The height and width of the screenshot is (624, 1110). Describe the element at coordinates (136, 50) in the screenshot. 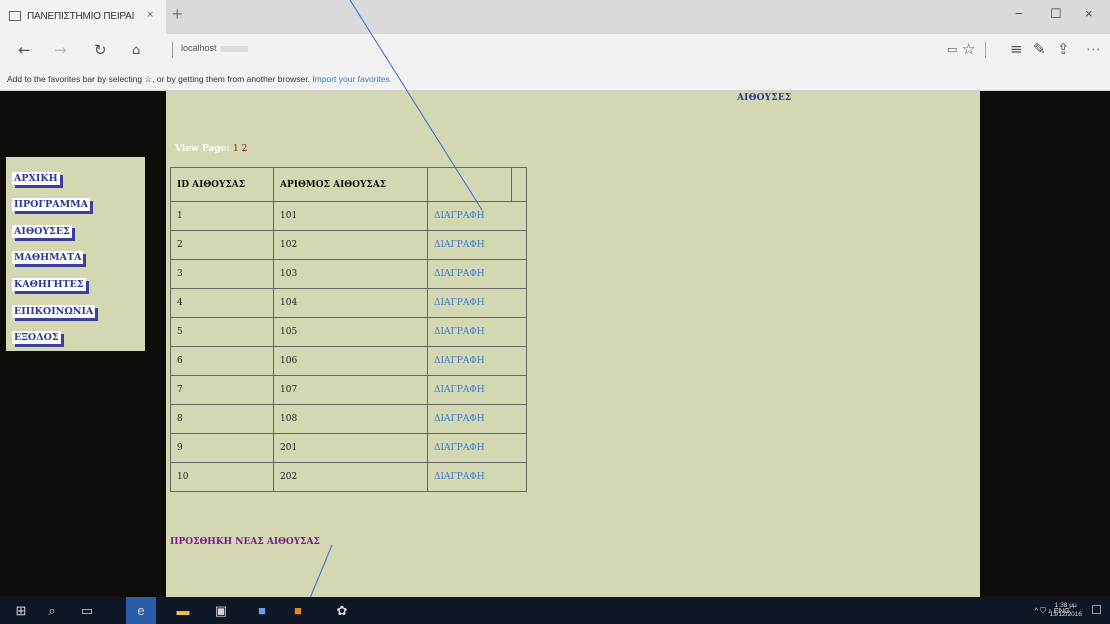

I see `home-icon: ⌂` at that location.